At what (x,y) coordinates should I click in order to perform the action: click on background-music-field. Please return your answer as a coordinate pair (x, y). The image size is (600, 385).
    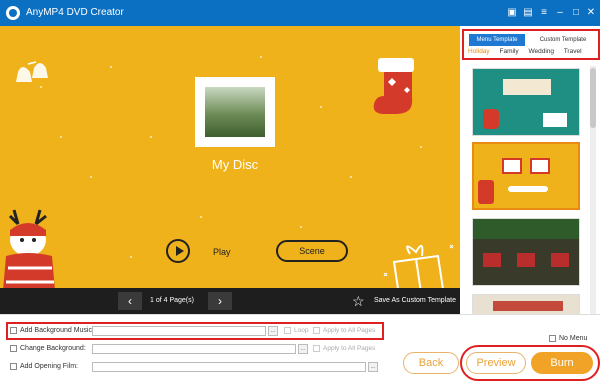
    Looking at the image, I should click on (179, 331).